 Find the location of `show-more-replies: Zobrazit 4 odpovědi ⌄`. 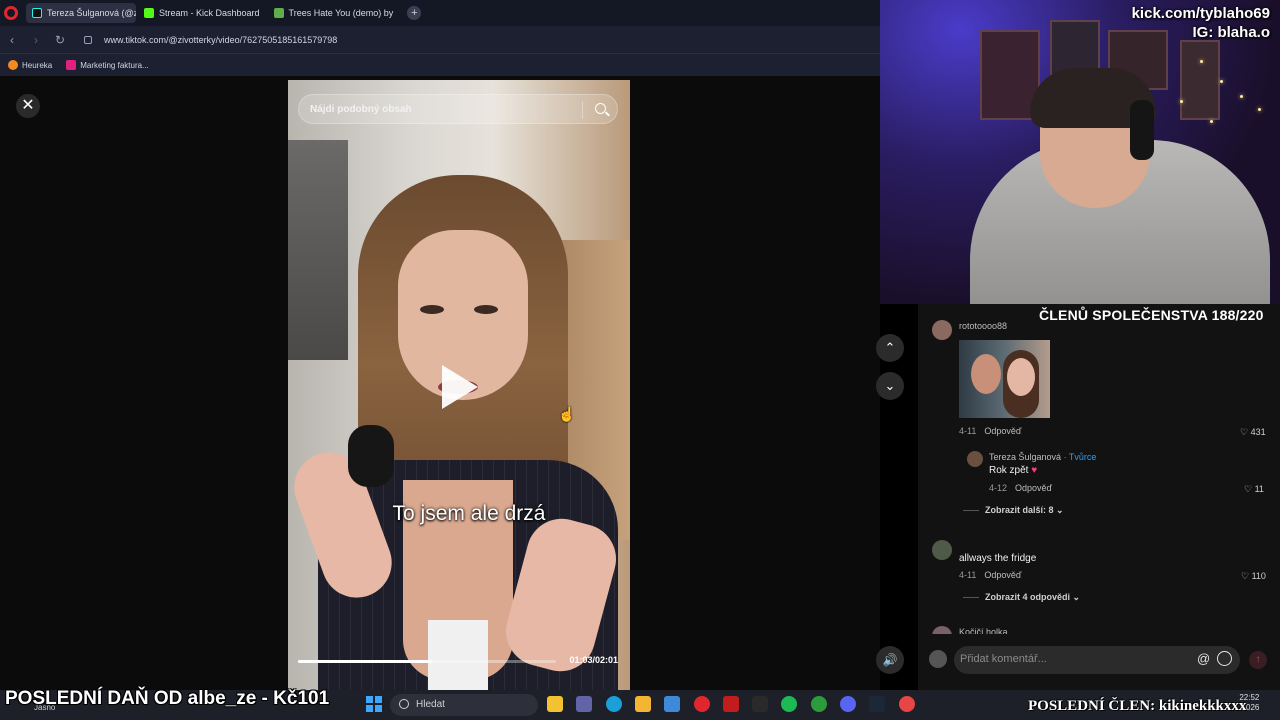

show-more-replies: Zobrazit 4 odpovědi ⌄ is located at coordinates (1021, 597).